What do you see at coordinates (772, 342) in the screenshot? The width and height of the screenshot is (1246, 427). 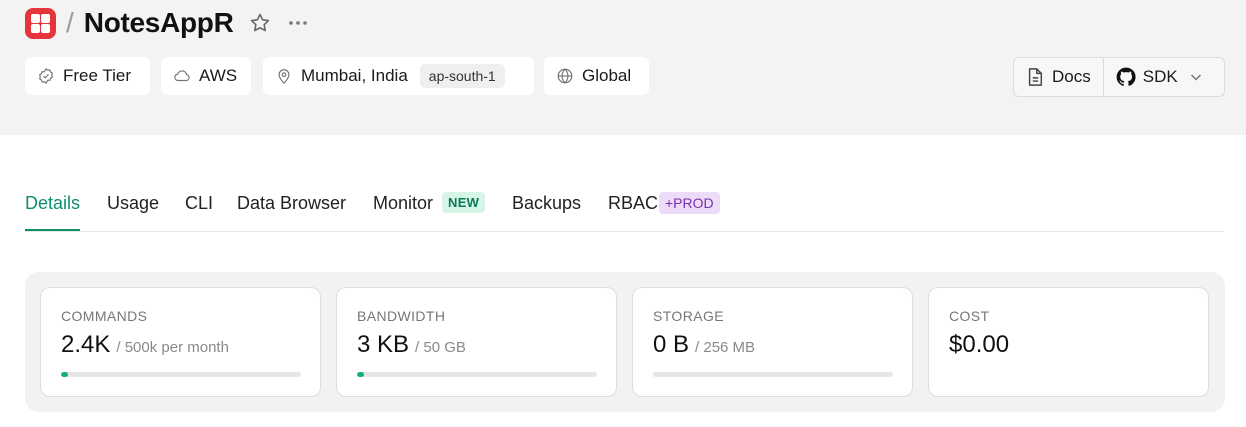 I see `stat-card-storage: STORAGE 0 B / 256 MB` at bounding box center [772, 342].